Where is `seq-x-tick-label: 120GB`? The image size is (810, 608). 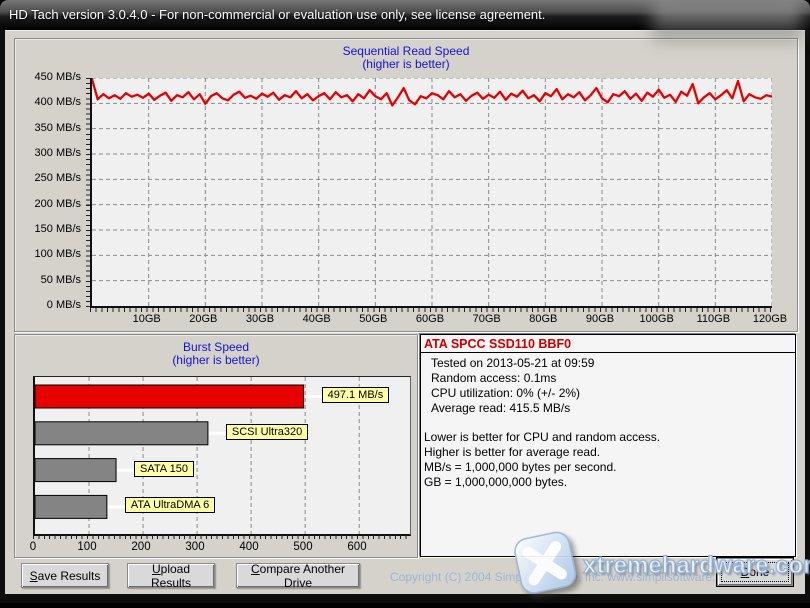 seq-x-tick-label: 120GB is located at coordinates (770, 319).